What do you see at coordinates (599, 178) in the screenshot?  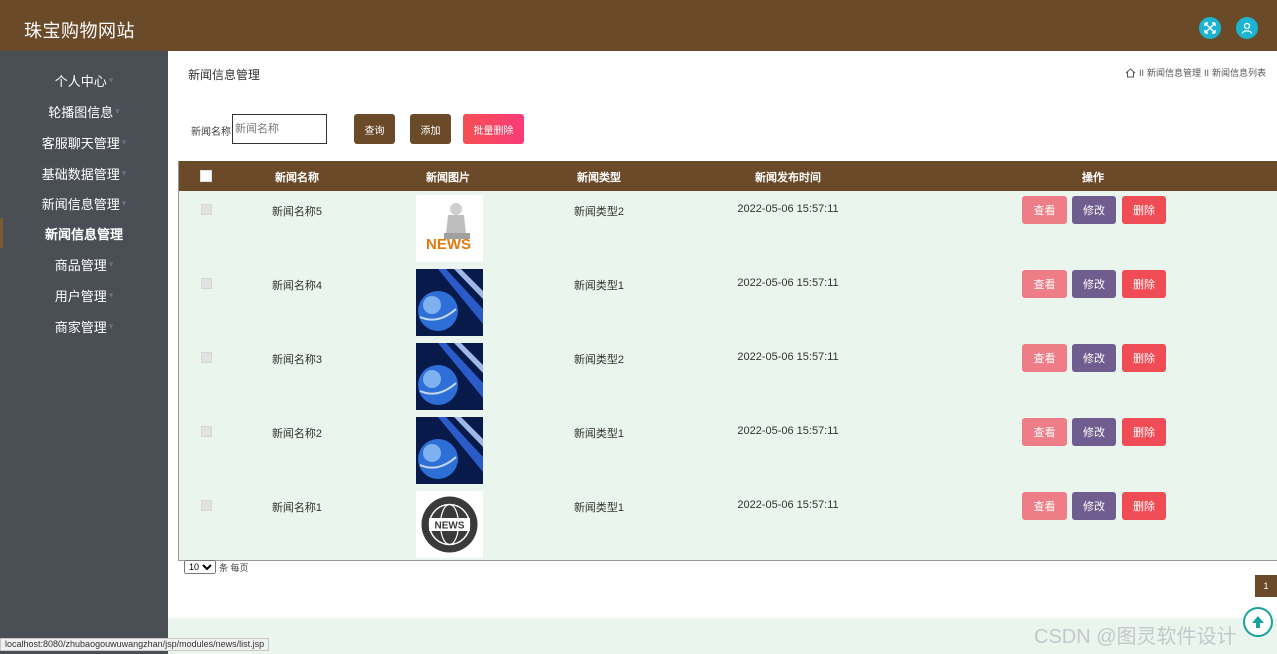 I see `column-header-type: 新闻类型` at bounding box center [599, 178].